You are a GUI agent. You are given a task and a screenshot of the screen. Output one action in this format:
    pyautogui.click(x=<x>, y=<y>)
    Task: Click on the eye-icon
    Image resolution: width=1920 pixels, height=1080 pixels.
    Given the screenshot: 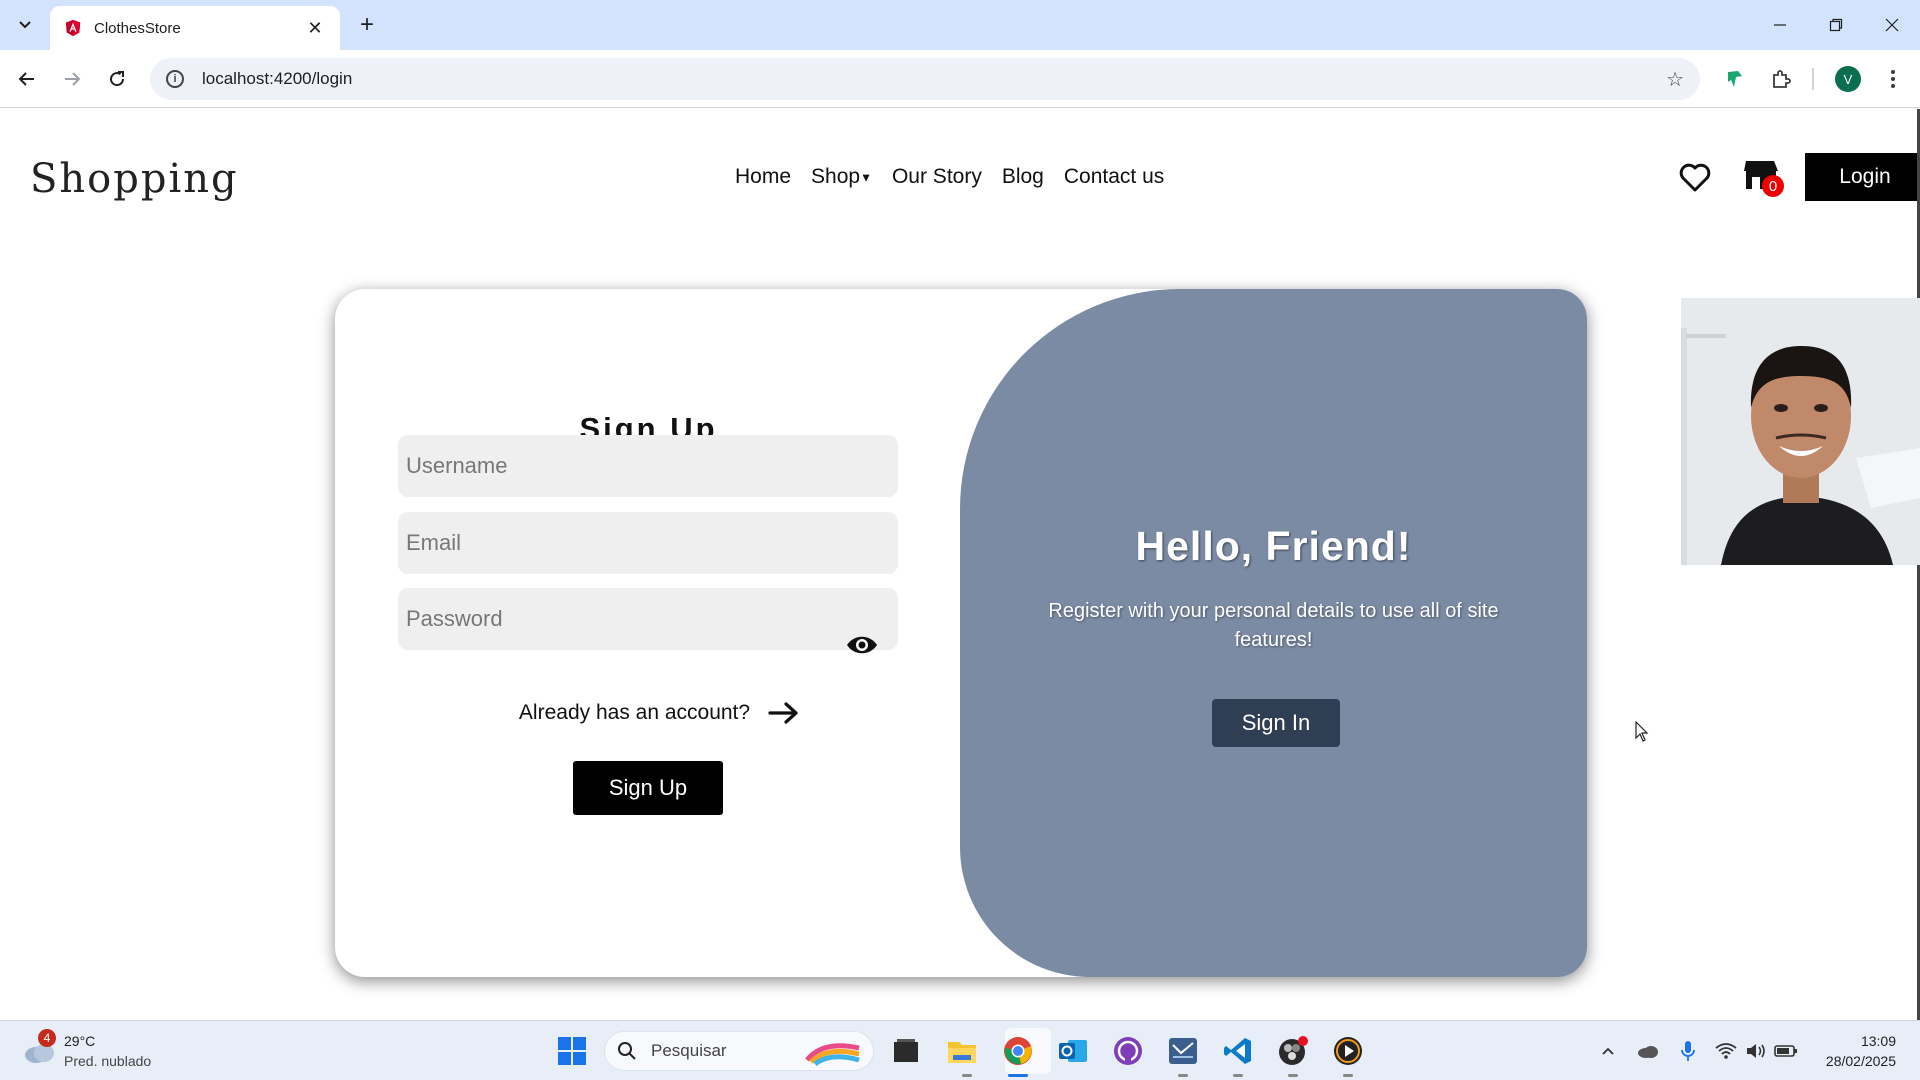 What is the action you would take?
    pyautogui.click(x=862, y=645)
    